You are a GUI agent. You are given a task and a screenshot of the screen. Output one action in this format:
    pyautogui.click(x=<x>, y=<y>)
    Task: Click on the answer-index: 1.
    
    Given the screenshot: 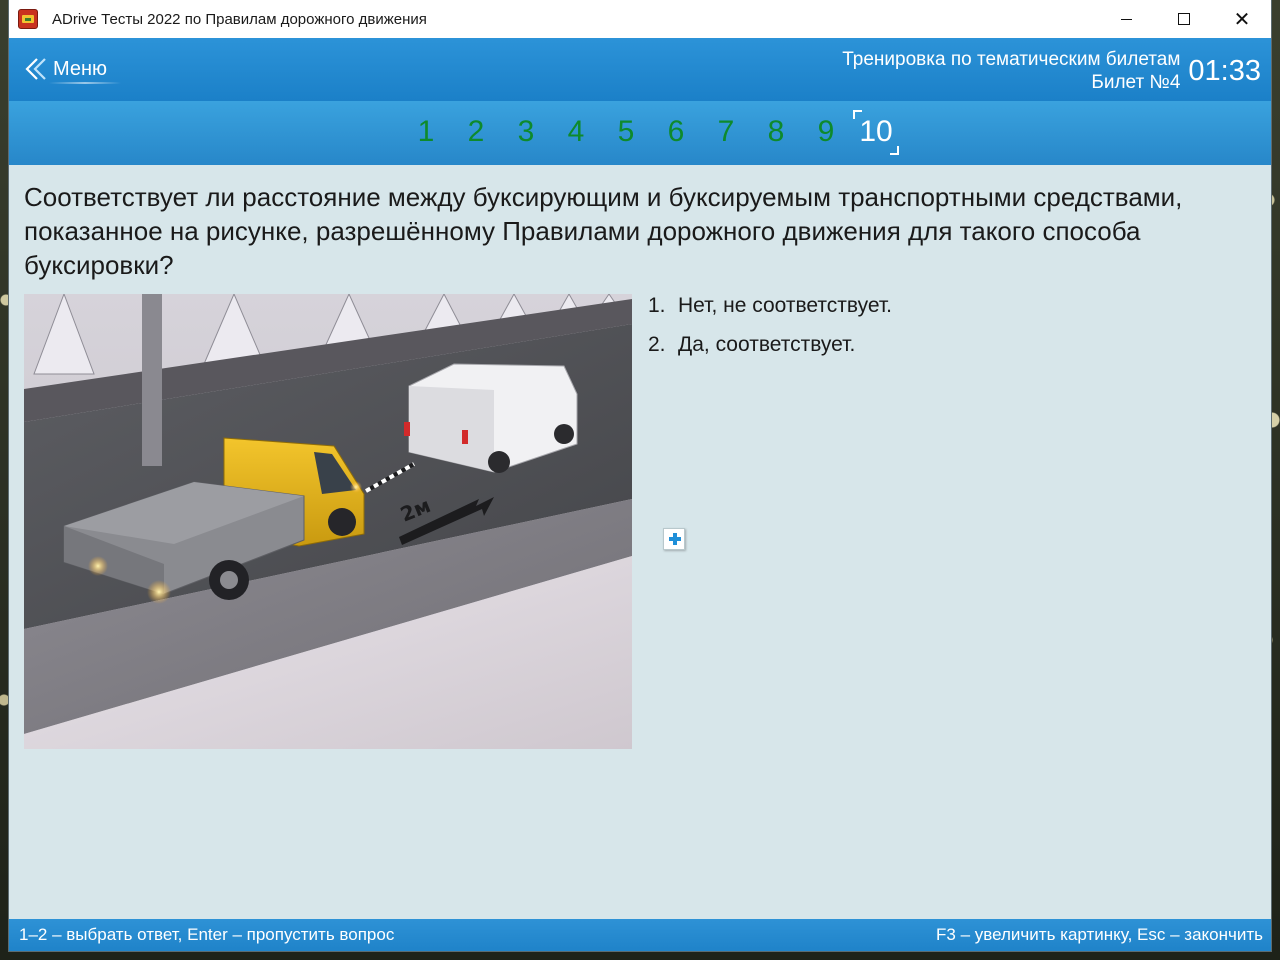 What is the action you would take?
    pyautogui.click(x=657, y=305)
    